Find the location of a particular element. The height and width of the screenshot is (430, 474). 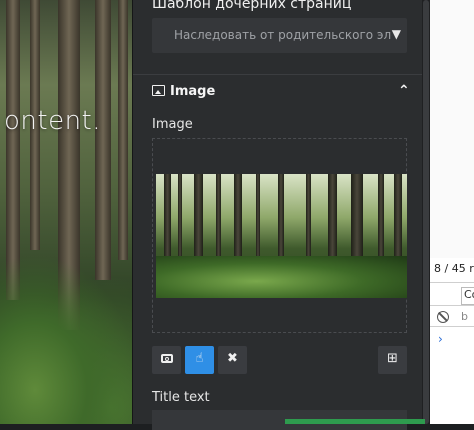

scrollbar-thumb is located at coordinates (426, 212).